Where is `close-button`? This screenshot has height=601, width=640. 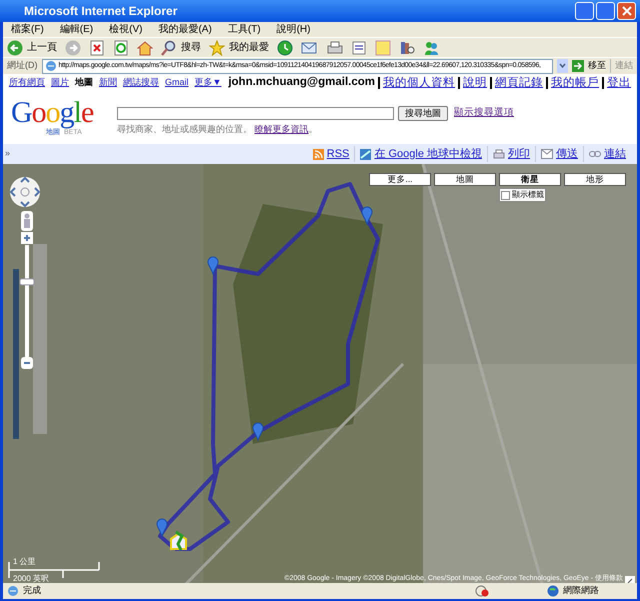
close-button is located at coordinates (626, 11).